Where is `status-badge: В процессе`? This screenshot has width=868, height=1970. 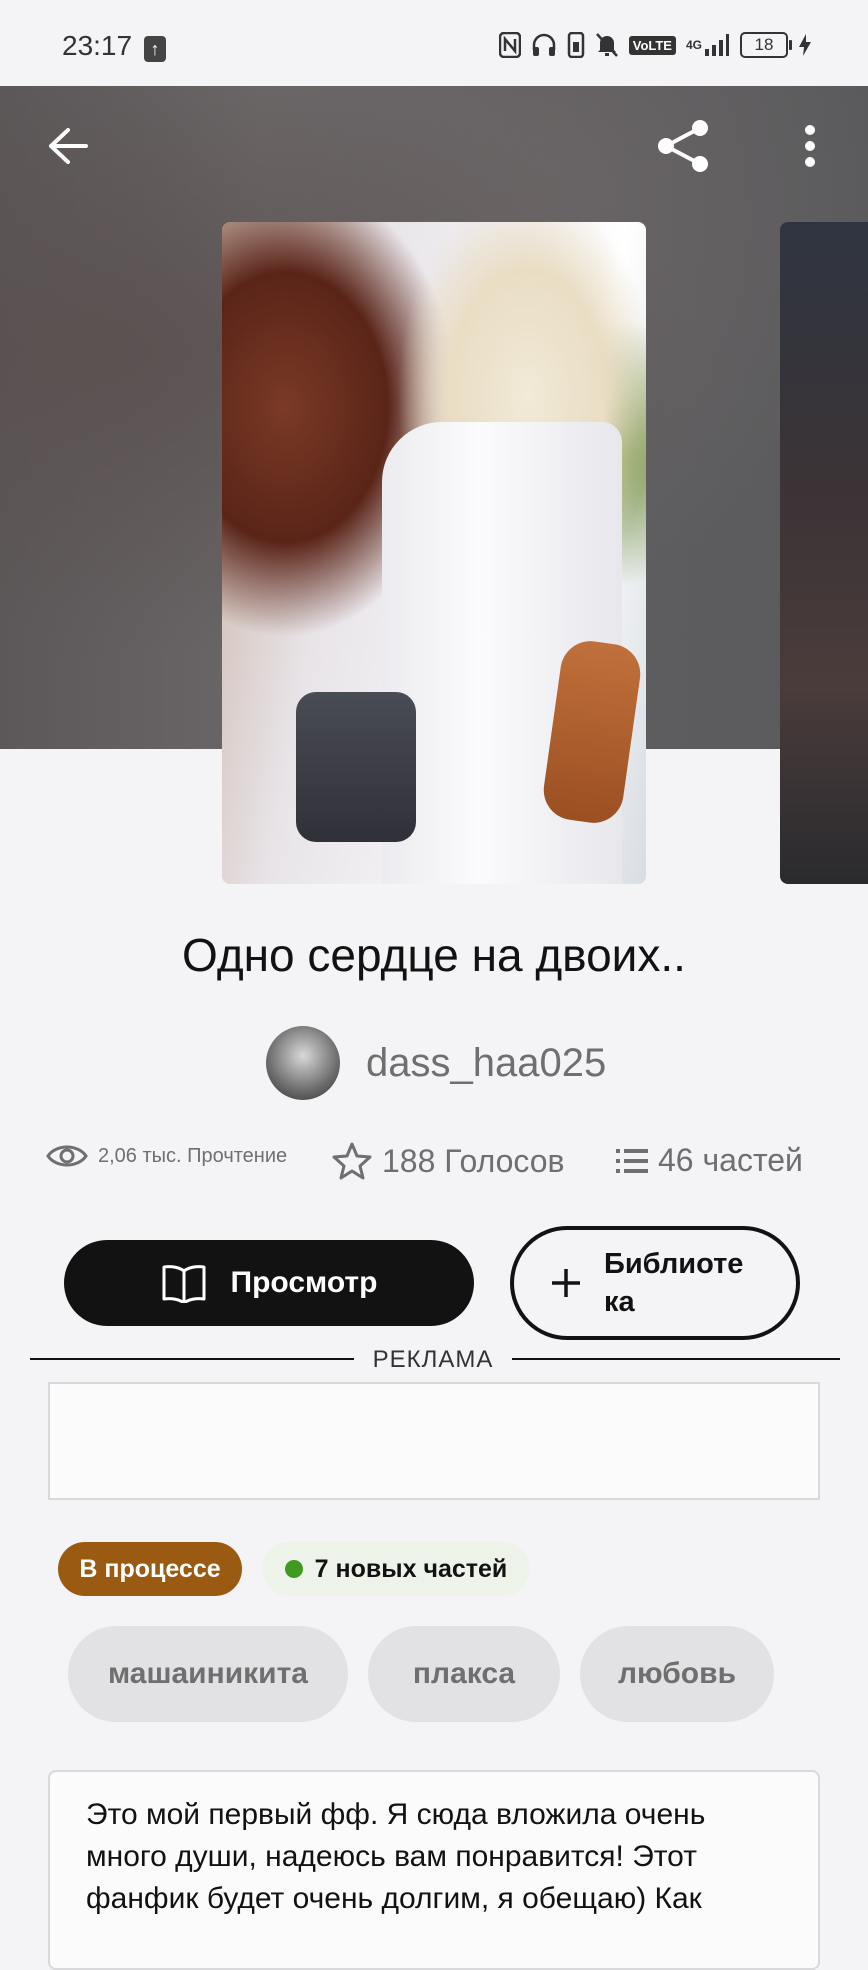 status-badge: В процессе is located at coordinates (150, 1569).